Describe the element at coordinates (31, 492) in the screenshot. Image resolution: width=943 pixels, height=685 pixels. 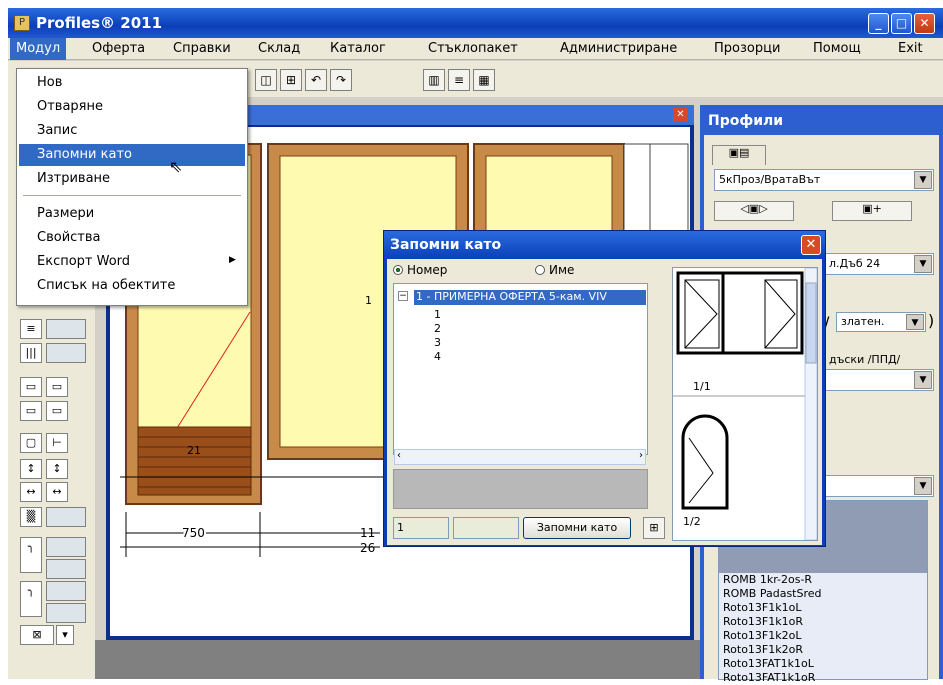
I see `arrow-icon-c: ↔` at that location.